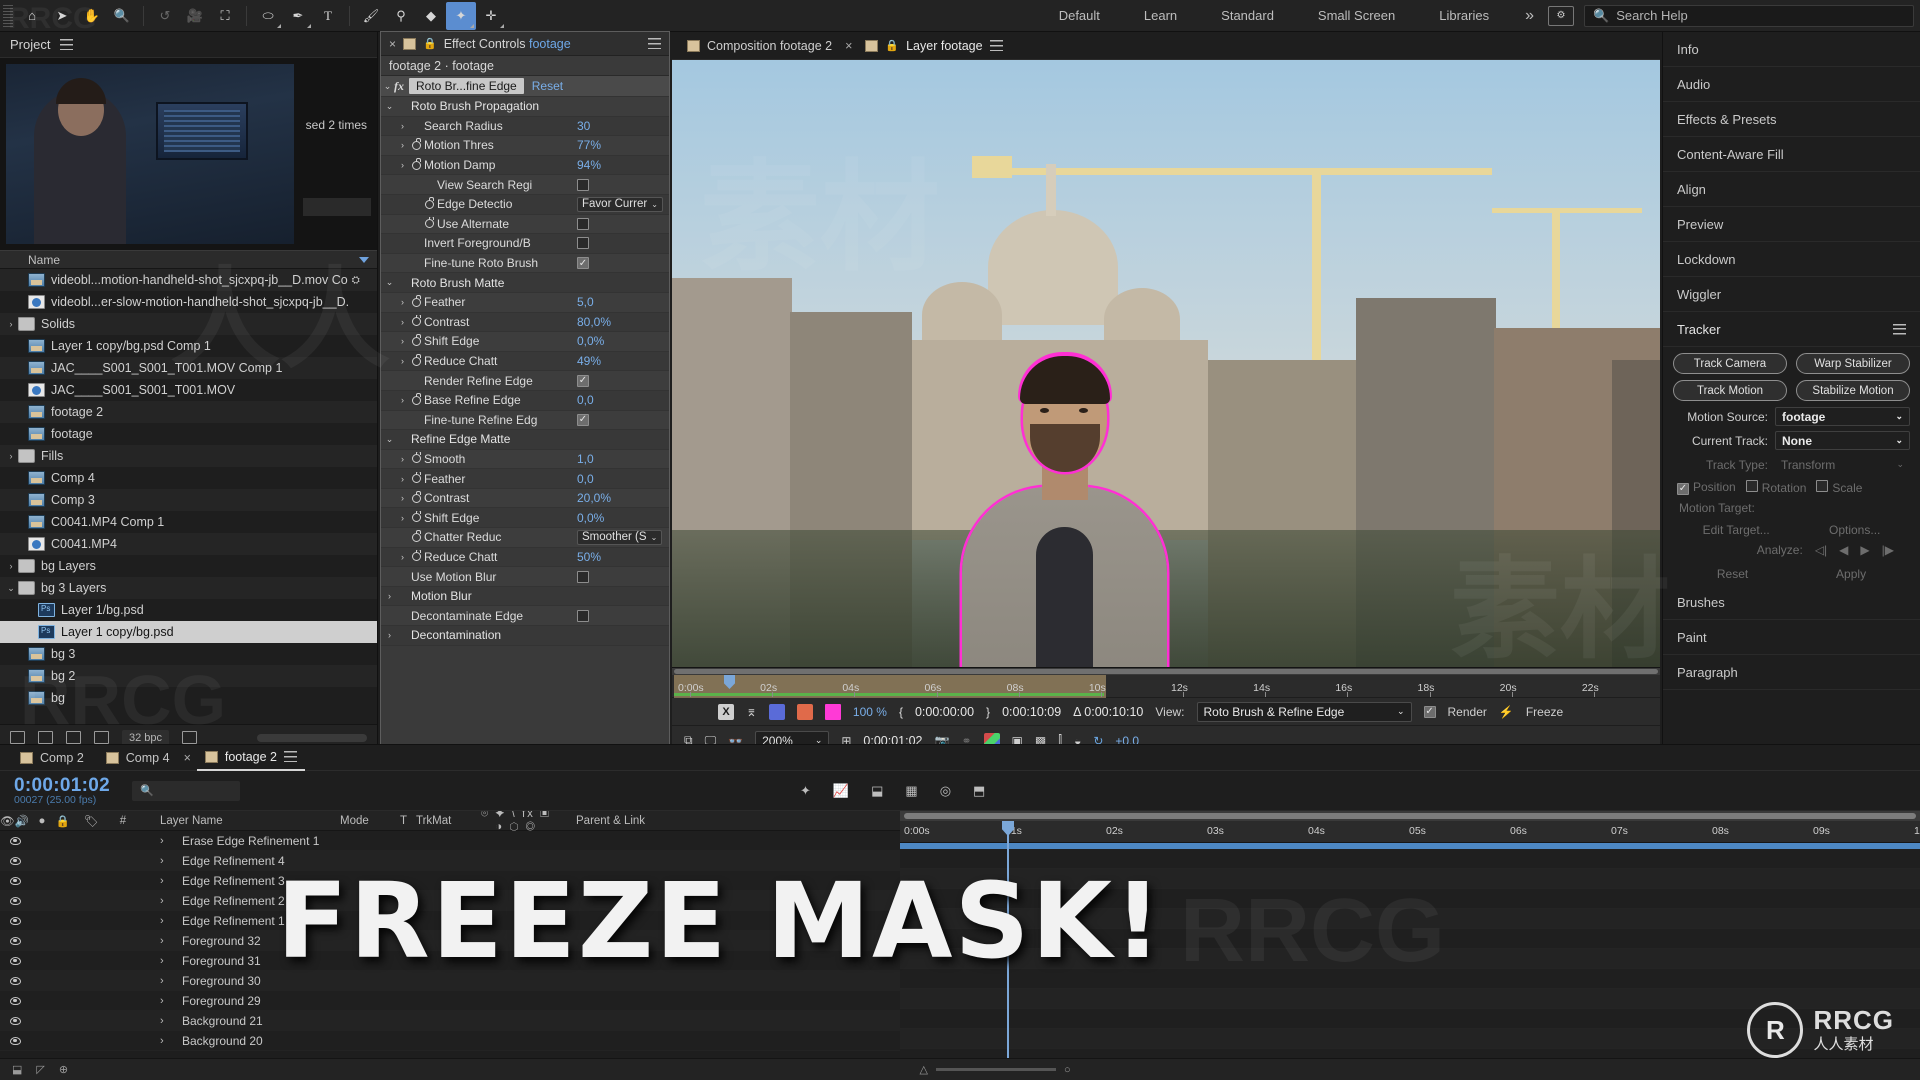  Describe the element at coordinates (1853, 390) in the screenshot. I see `stabilize-motion-button: Stabilize Motion` at that location.